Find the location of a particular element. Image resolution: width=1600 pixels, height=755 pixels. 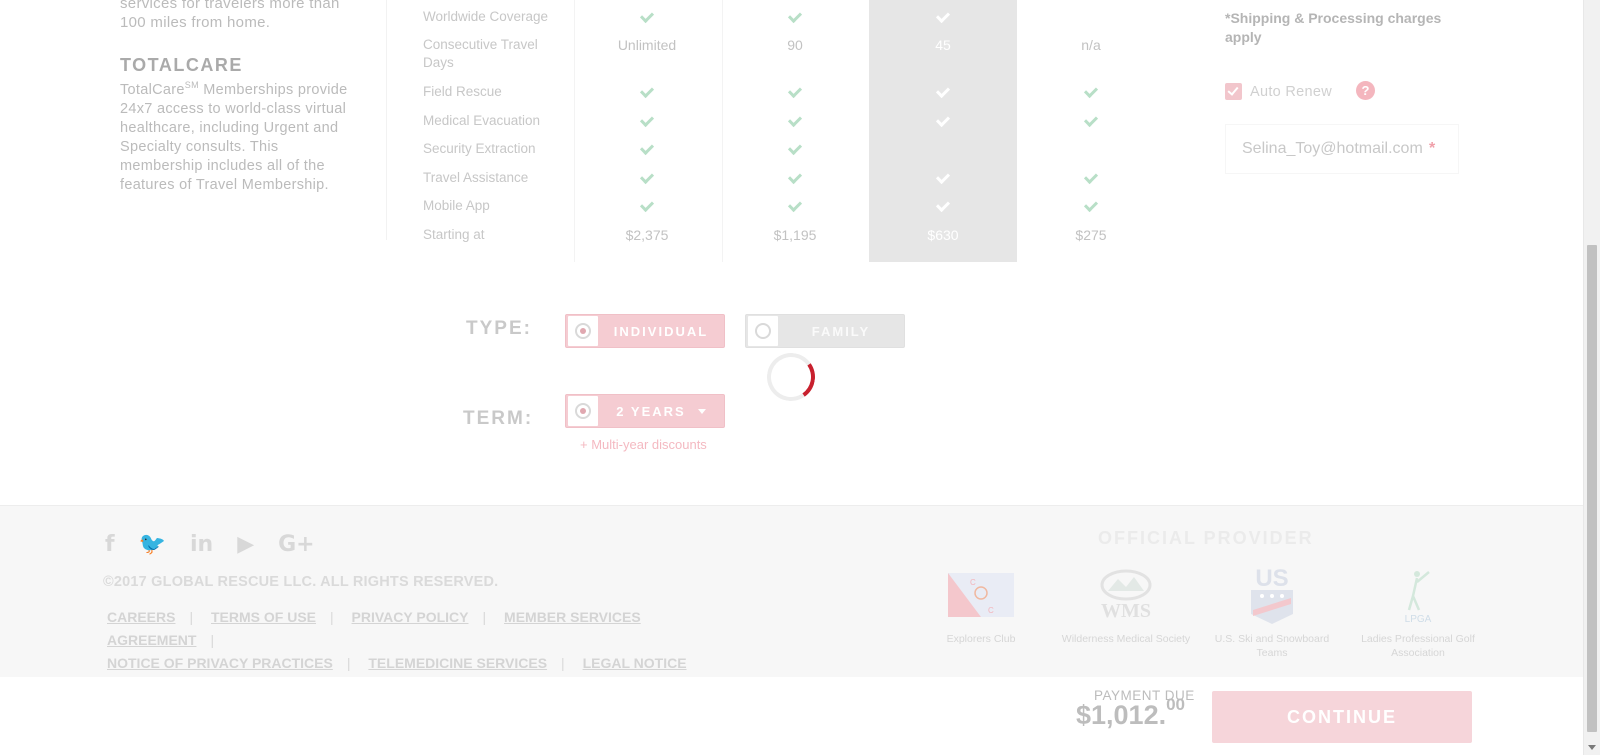

multi-year-discounts-link: + Multi-year discounts is located at coordinates (643, 444).